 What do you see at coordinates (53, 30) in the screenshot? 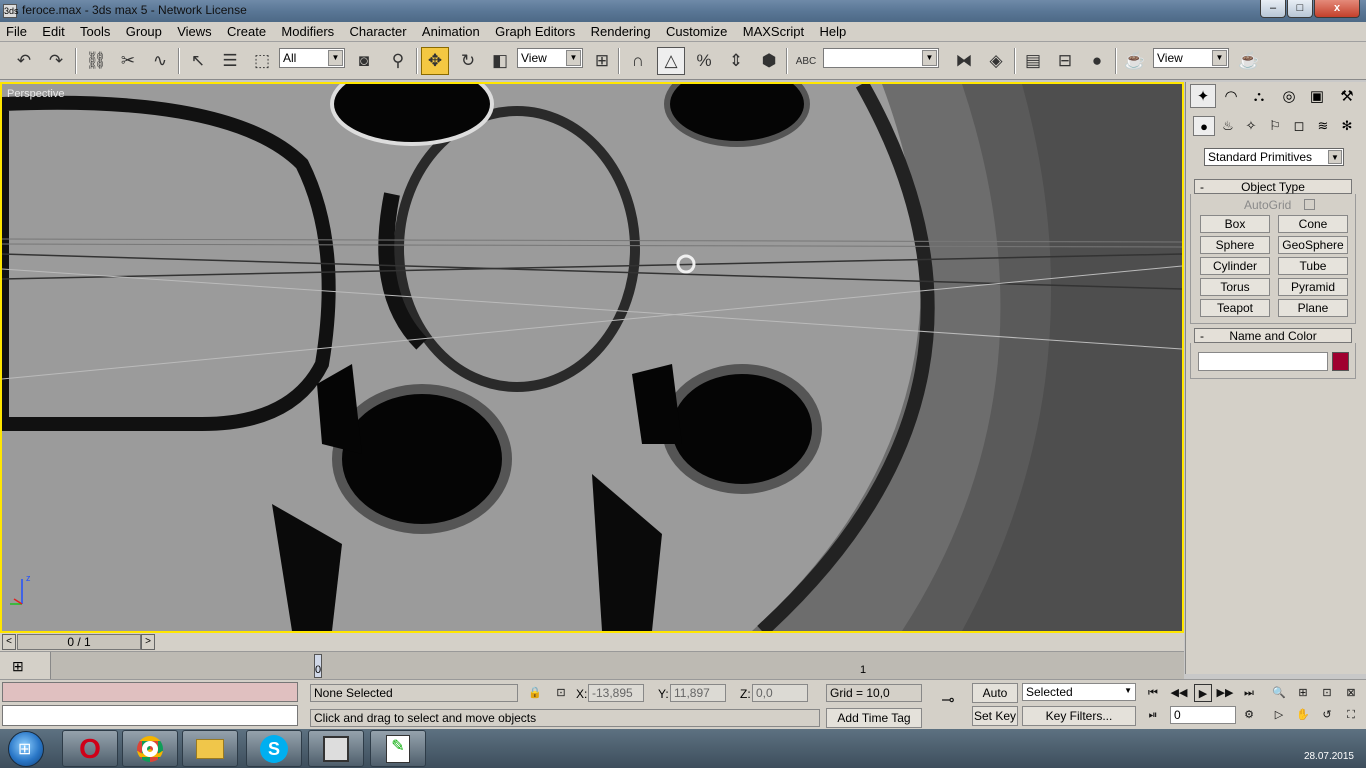
I see `menu-edit: Edit` at bounding box center [53, 30].